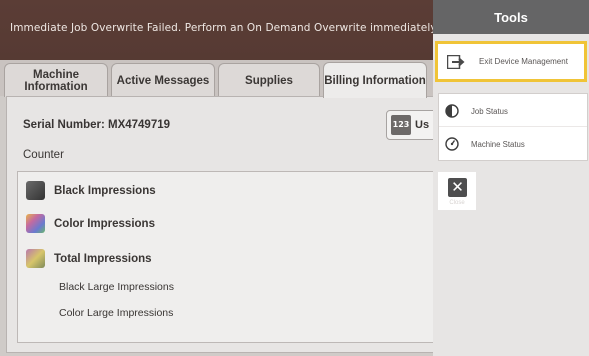 This screenshot has height=356, width=589. Describe the element at coordinates (116, 287) in the screenshot. I see `black-large-impressions: Black Large Impressions` at that location.